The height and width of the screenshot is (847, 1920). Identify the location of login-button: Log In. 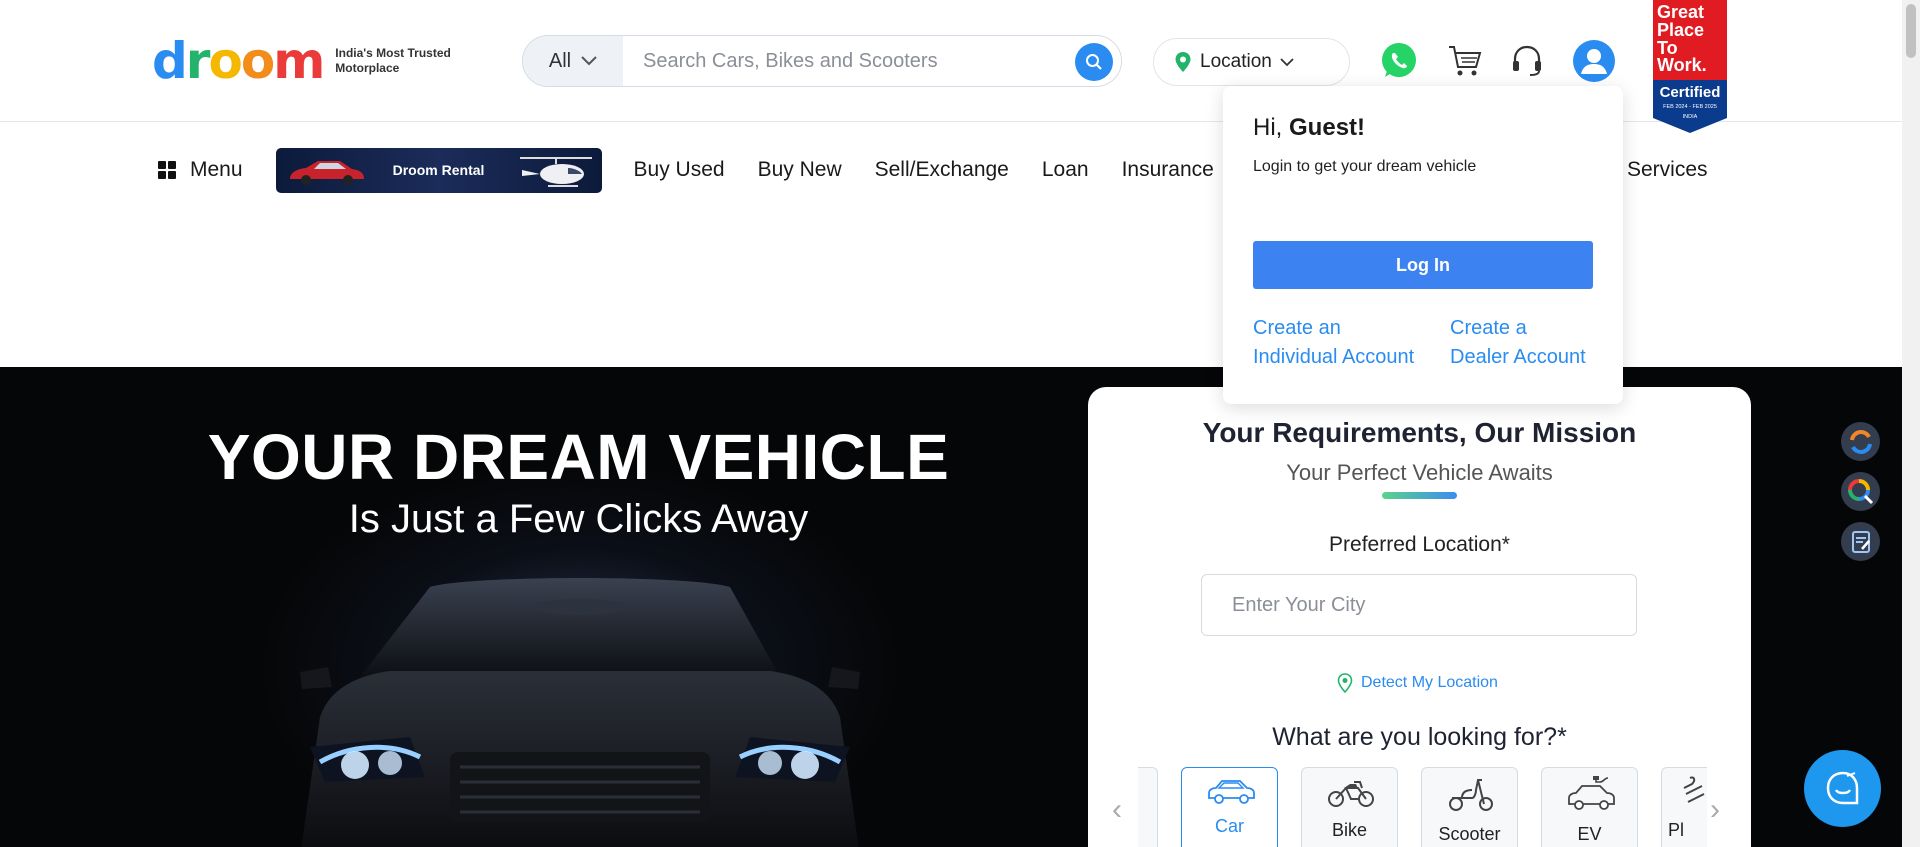
(1423, 265).